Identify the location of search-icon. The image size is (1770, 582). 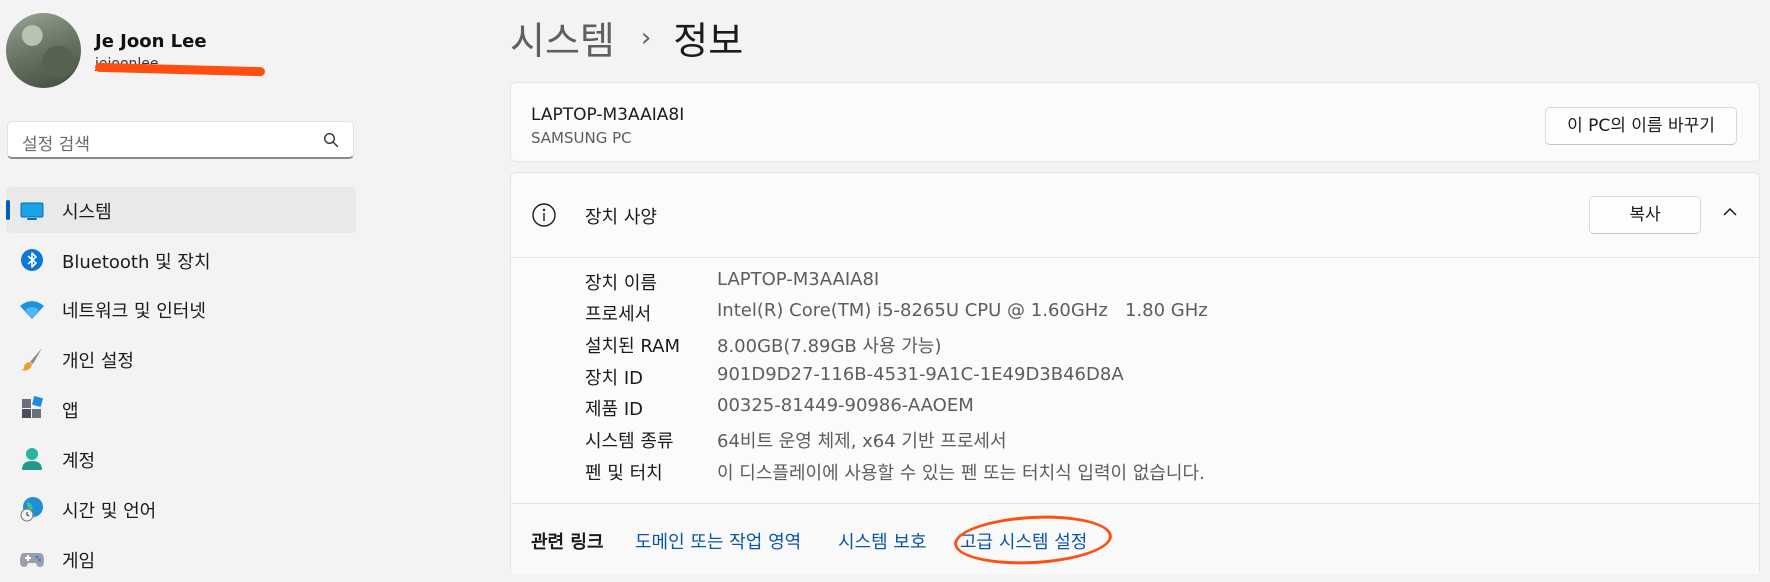
(331, 140).